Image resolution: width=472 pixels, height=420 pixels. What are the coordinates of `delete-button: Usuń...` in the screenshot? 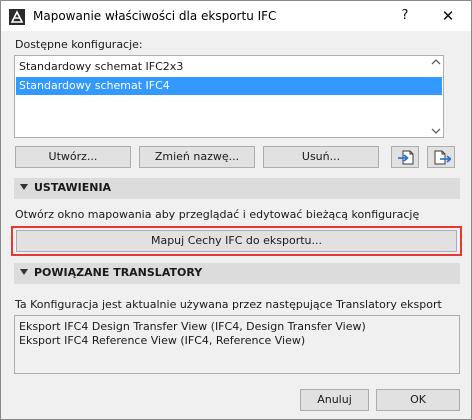 It's located at (321, 157).